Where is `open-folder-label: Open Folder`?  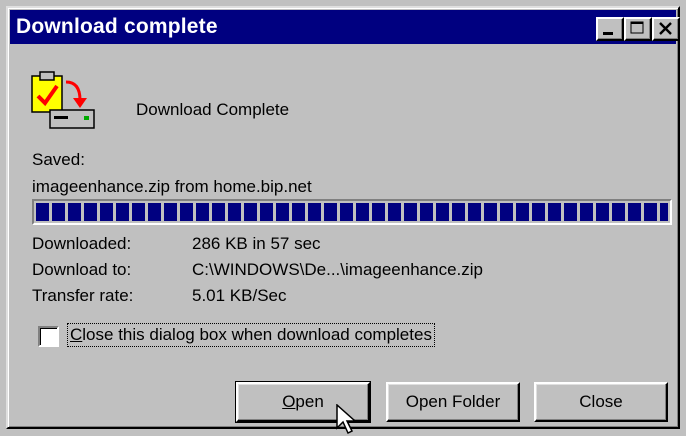
open-folder-label: Open Folder is located at coordinates (453, 401).